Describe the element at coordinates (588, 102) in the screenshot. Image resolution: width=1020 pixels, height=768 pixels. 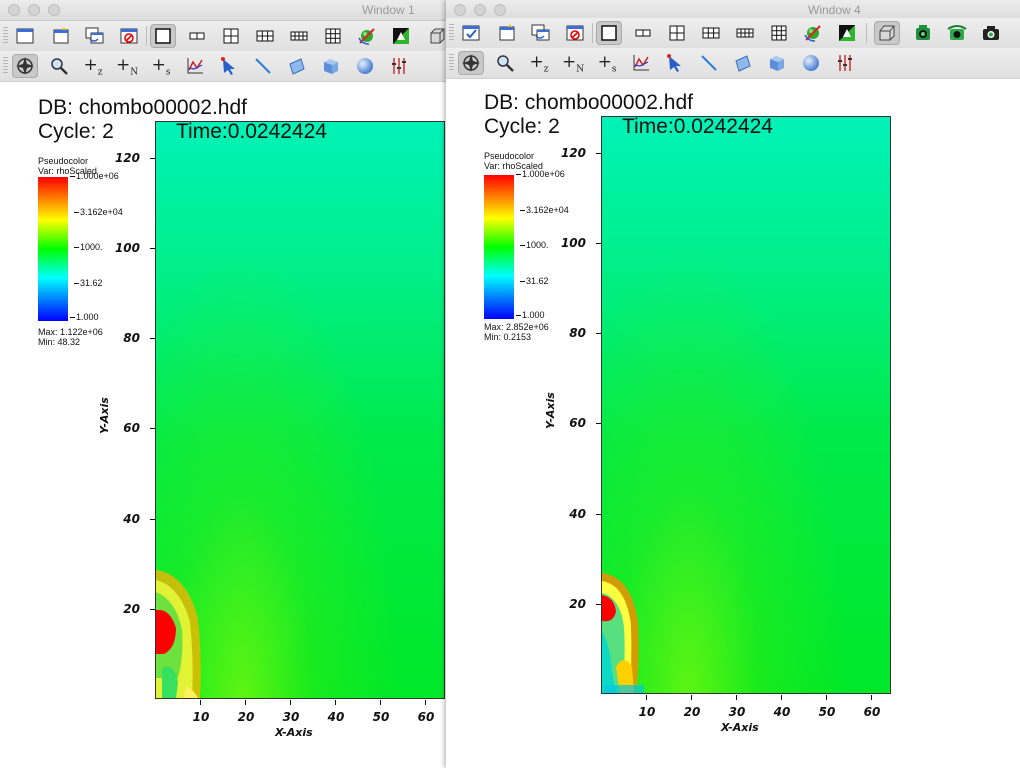
I see `database-label: DB: chombo00002.hdf` at that location.